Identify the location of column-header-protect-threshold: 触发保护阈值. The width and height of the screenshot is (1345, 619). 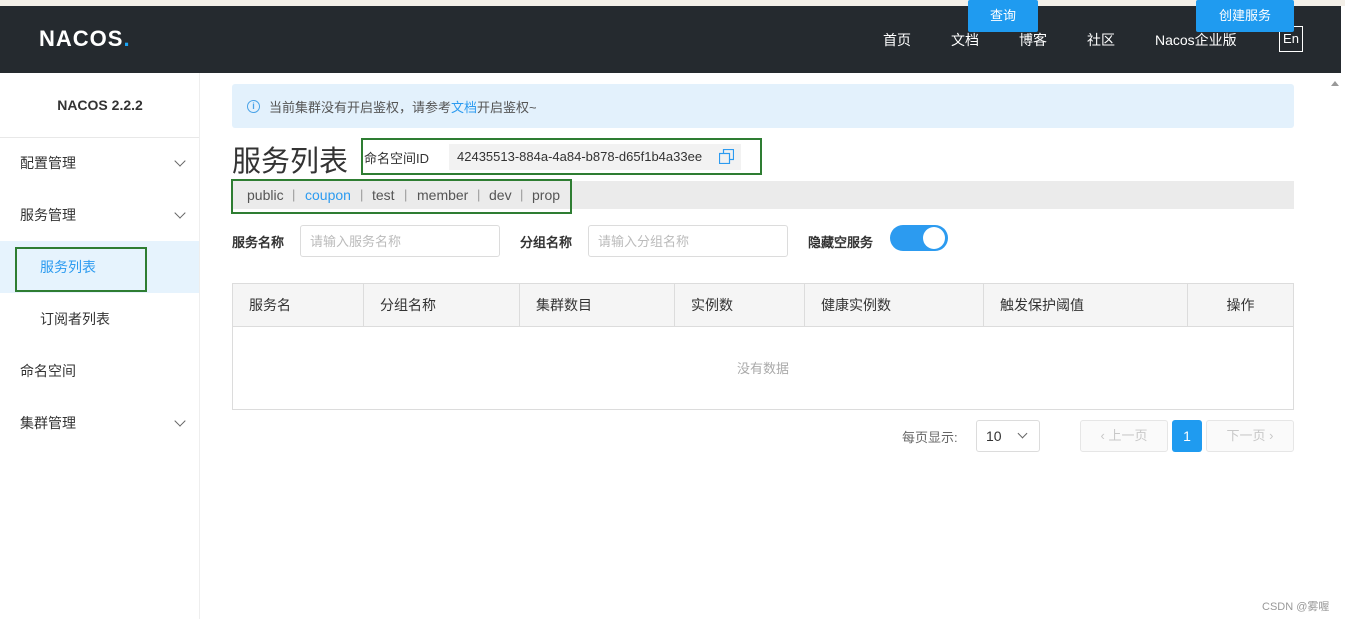
(1086, 305).